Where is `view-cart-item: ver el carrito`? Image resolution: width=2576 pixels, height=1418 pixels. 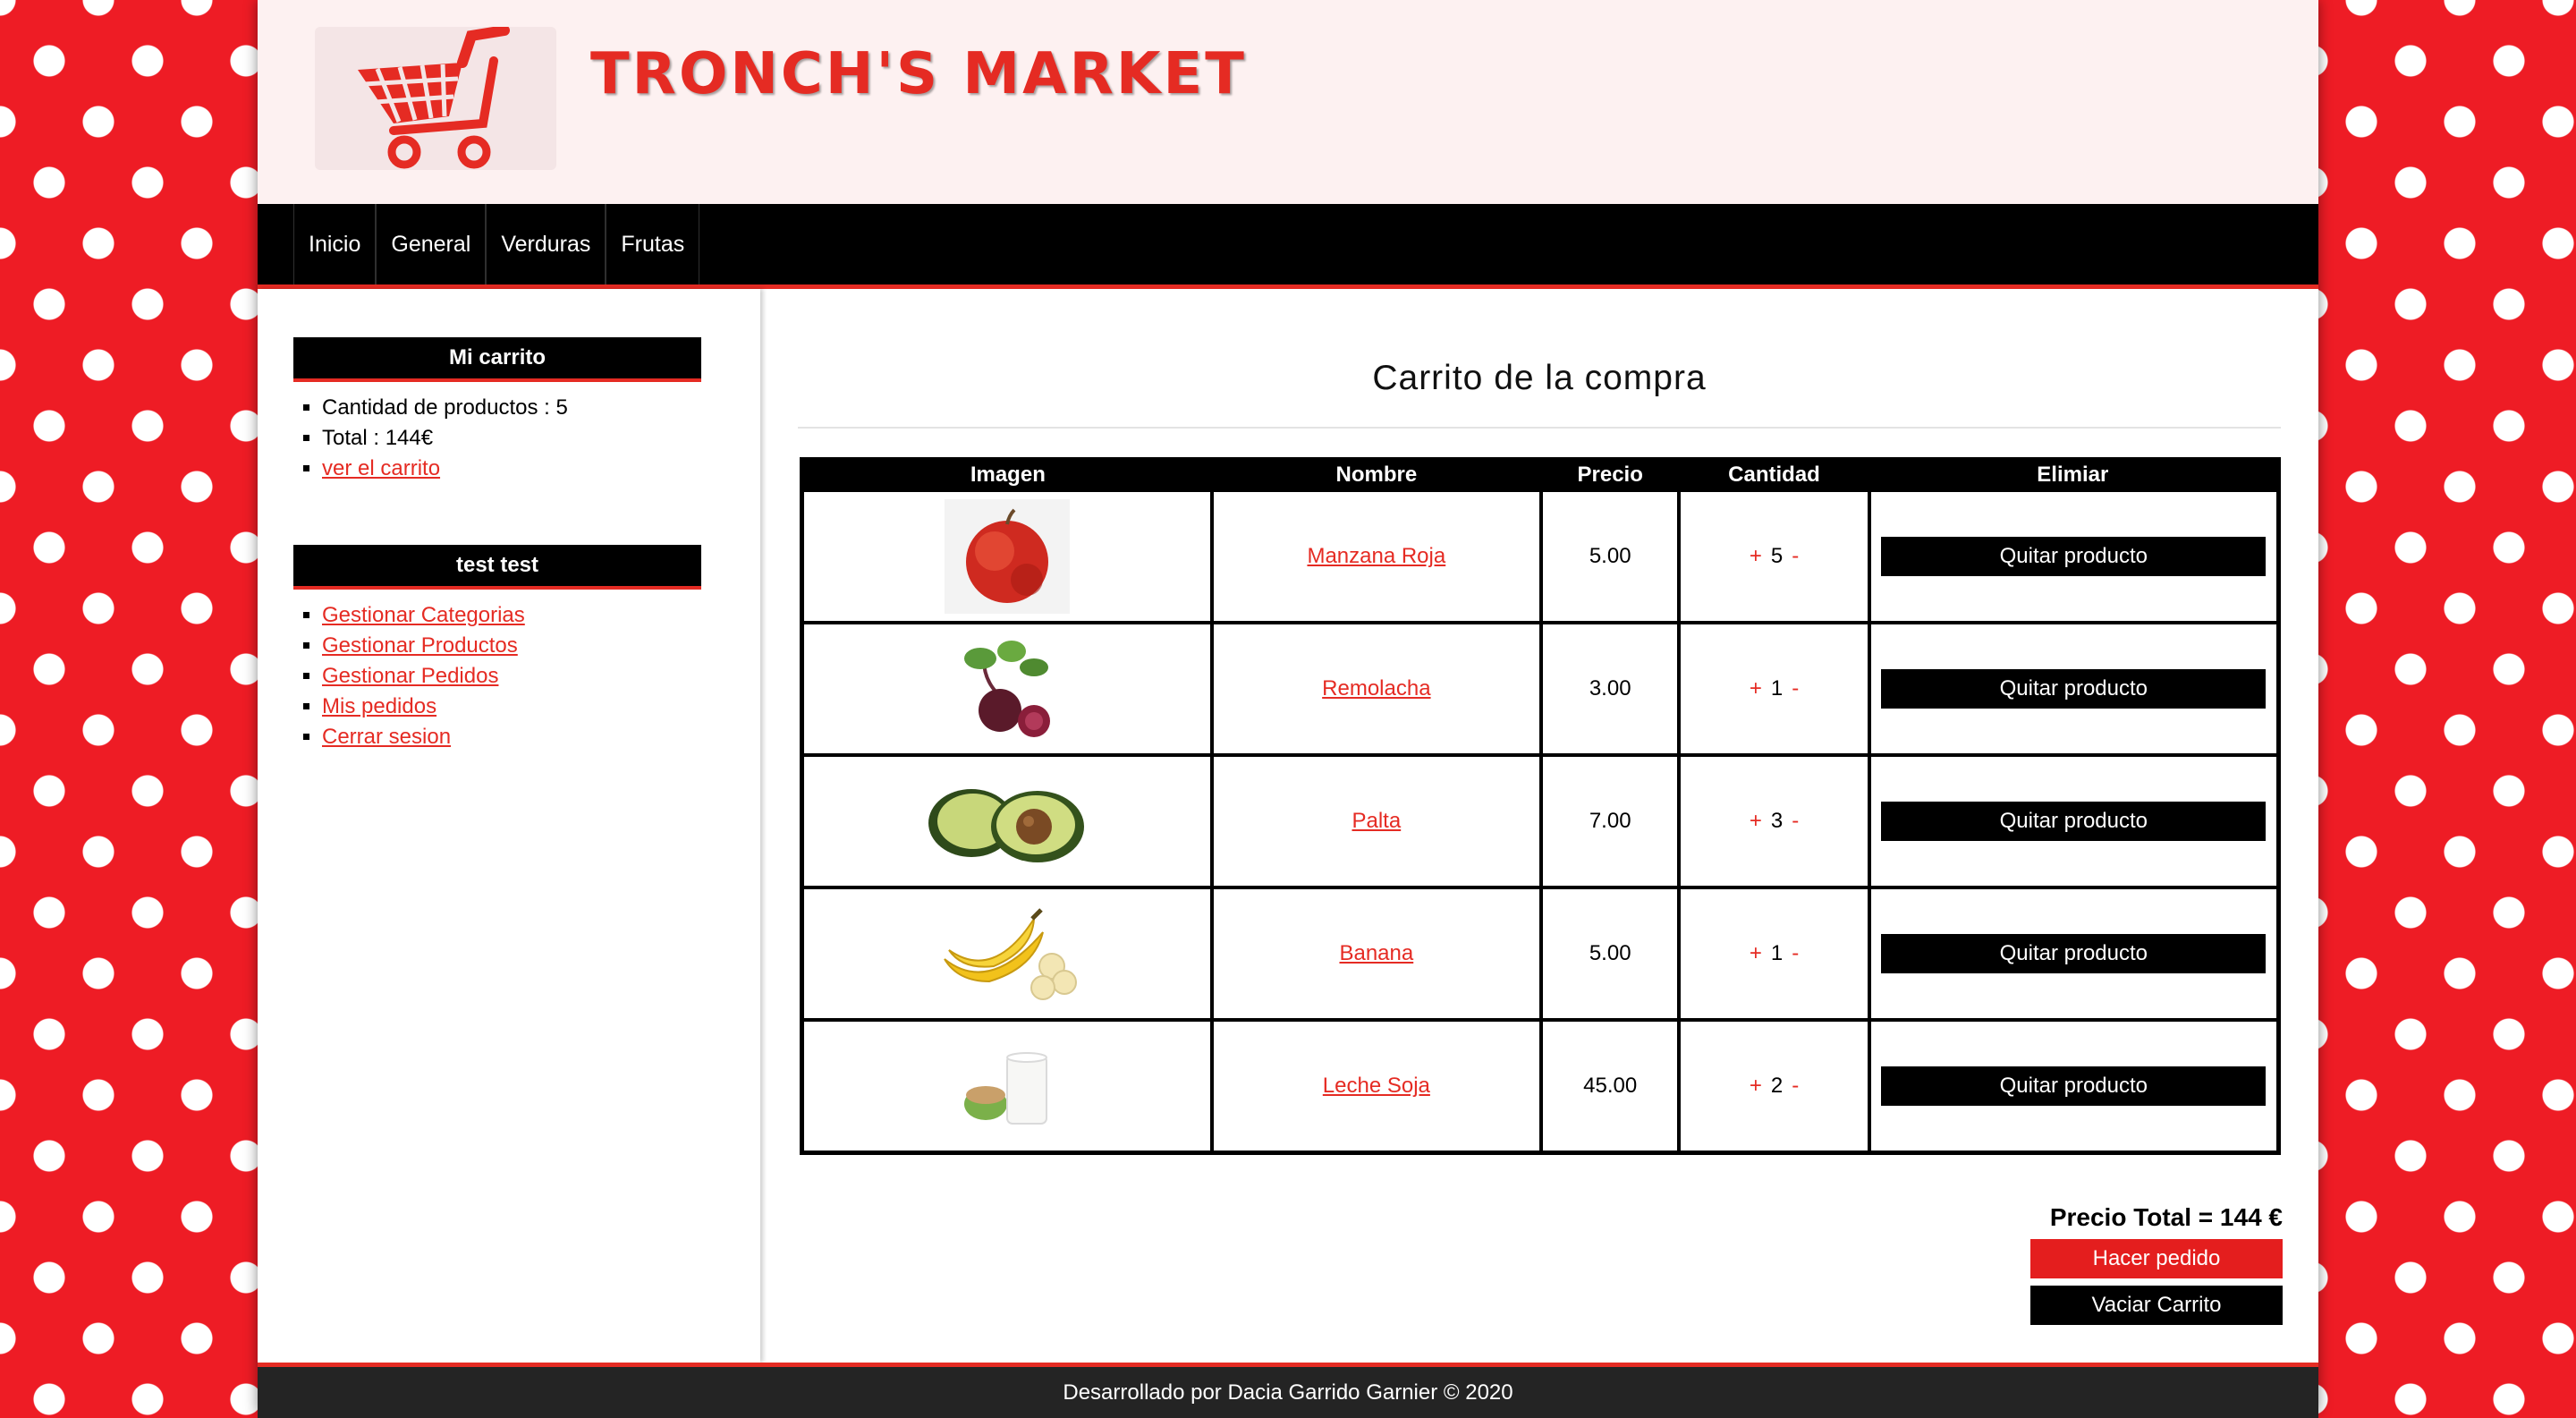
view-cart-item: ver el carrito is located at coordinates (511, 469).